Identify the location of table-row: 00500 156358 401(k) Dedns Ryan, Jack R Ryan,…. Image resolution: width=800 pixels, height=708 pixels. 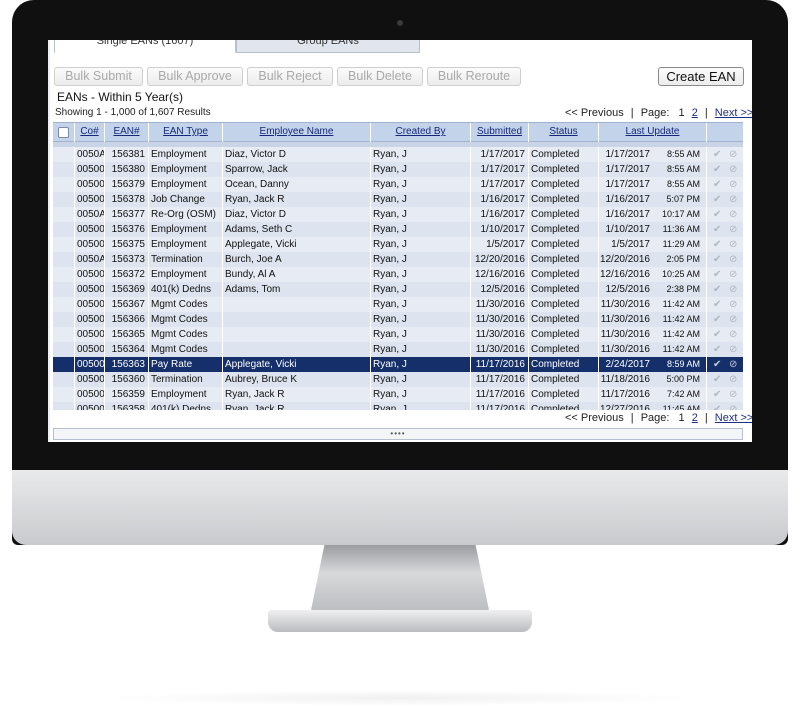
(398, 406).